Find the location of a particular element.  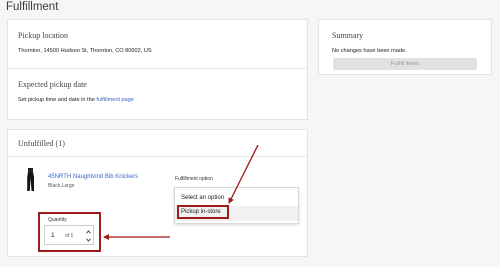

annotation-arrow-dropdown is located at coordinates (243, 174).